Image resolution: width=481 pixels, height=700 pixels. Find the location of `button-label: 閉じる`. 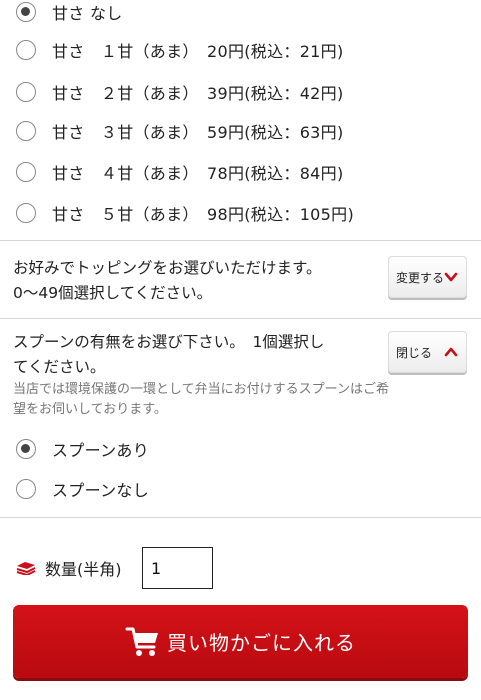

button-label: 閉じる is located at coordinates (414, 352).